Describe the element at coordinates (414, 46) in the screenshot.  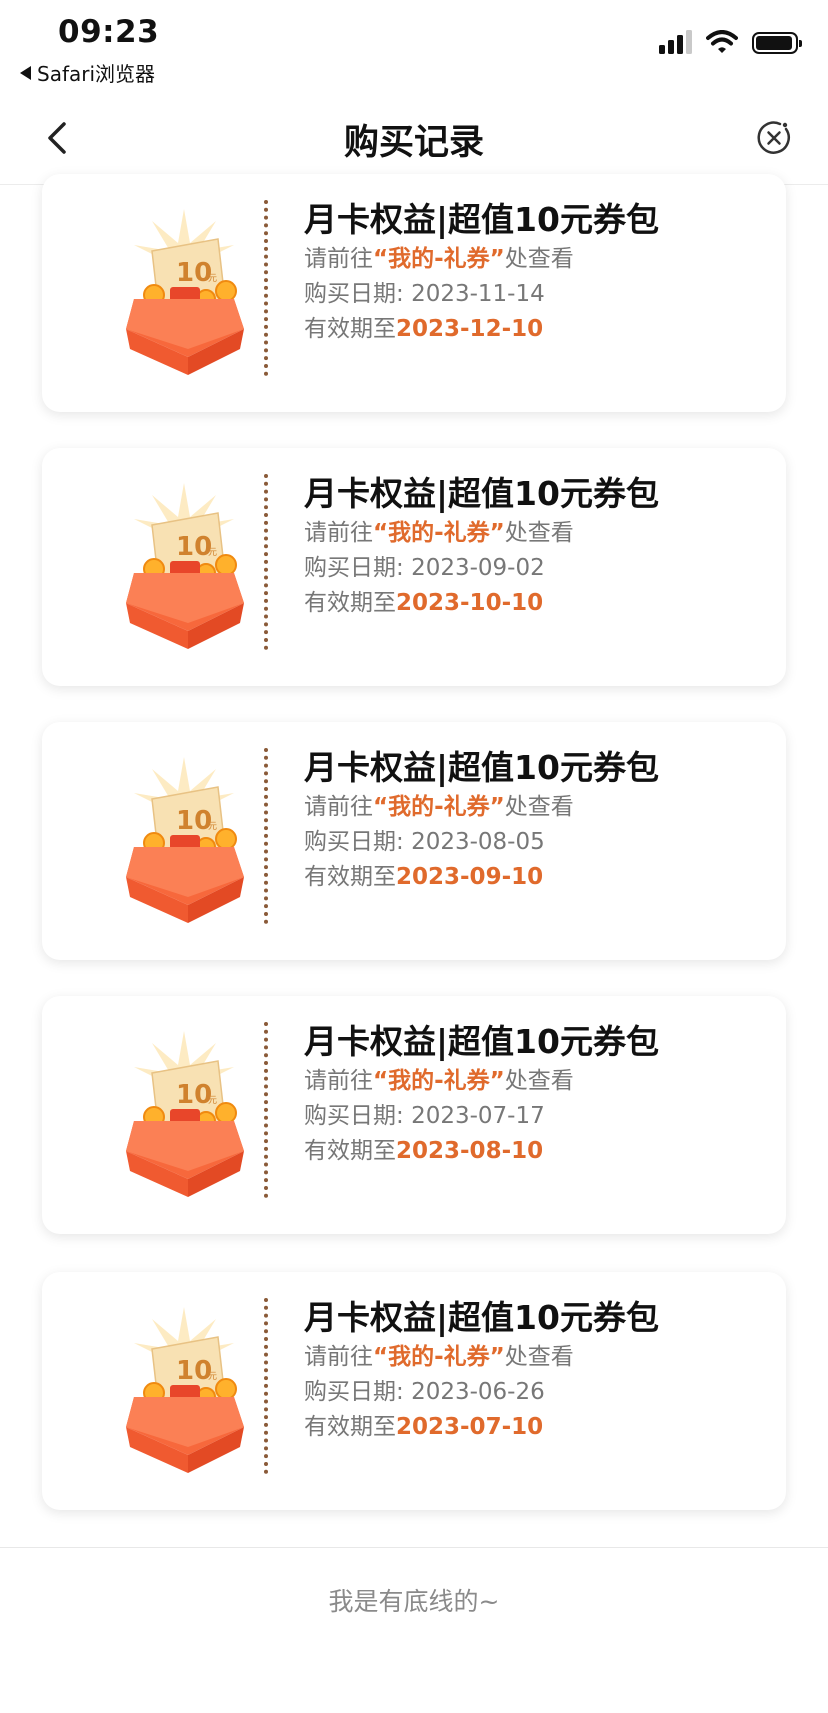
I see `status-bar: 09:23 Safari浏览器` at that location.